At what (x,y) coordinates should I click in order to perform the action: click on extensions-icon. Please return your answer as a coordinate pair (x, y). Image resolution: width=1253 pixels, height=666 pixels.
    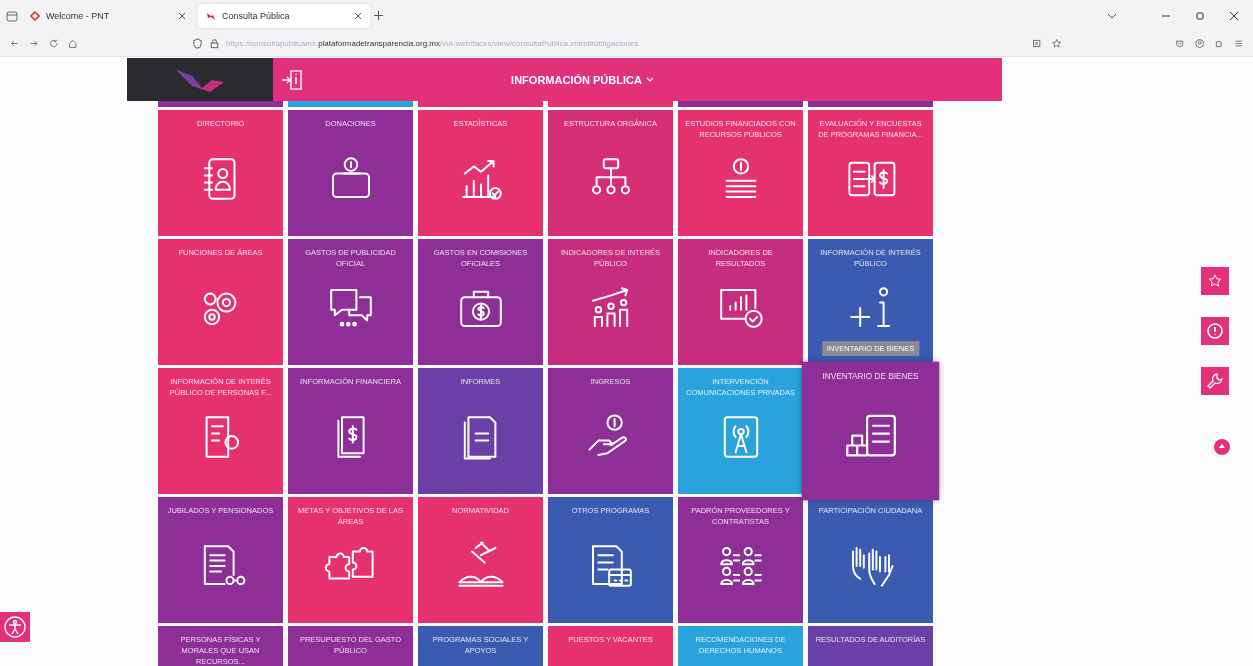
    Looking at the image, I should click on (1219, 43).